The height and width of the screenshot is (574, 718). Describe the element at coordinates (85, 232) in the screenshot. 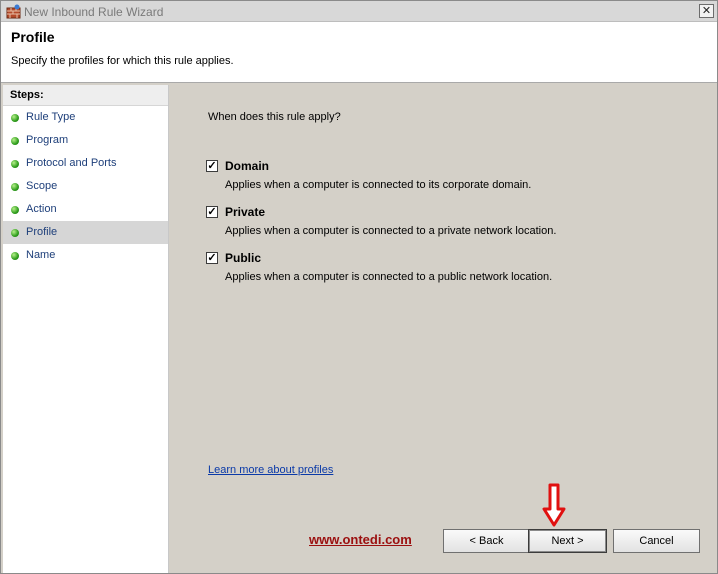

I see `step-profile: Profile` at that location.